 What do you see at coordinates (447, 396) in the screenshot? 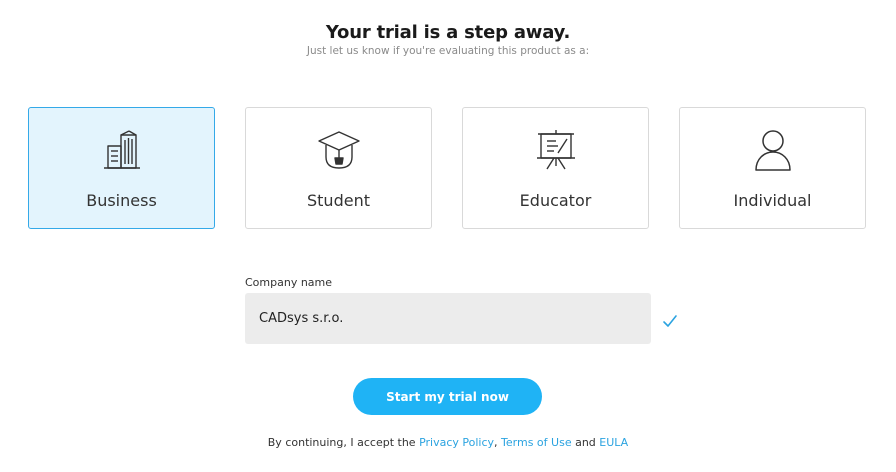
I see `start-trial-button: Start my trial now` at bounding box center [447, 396].